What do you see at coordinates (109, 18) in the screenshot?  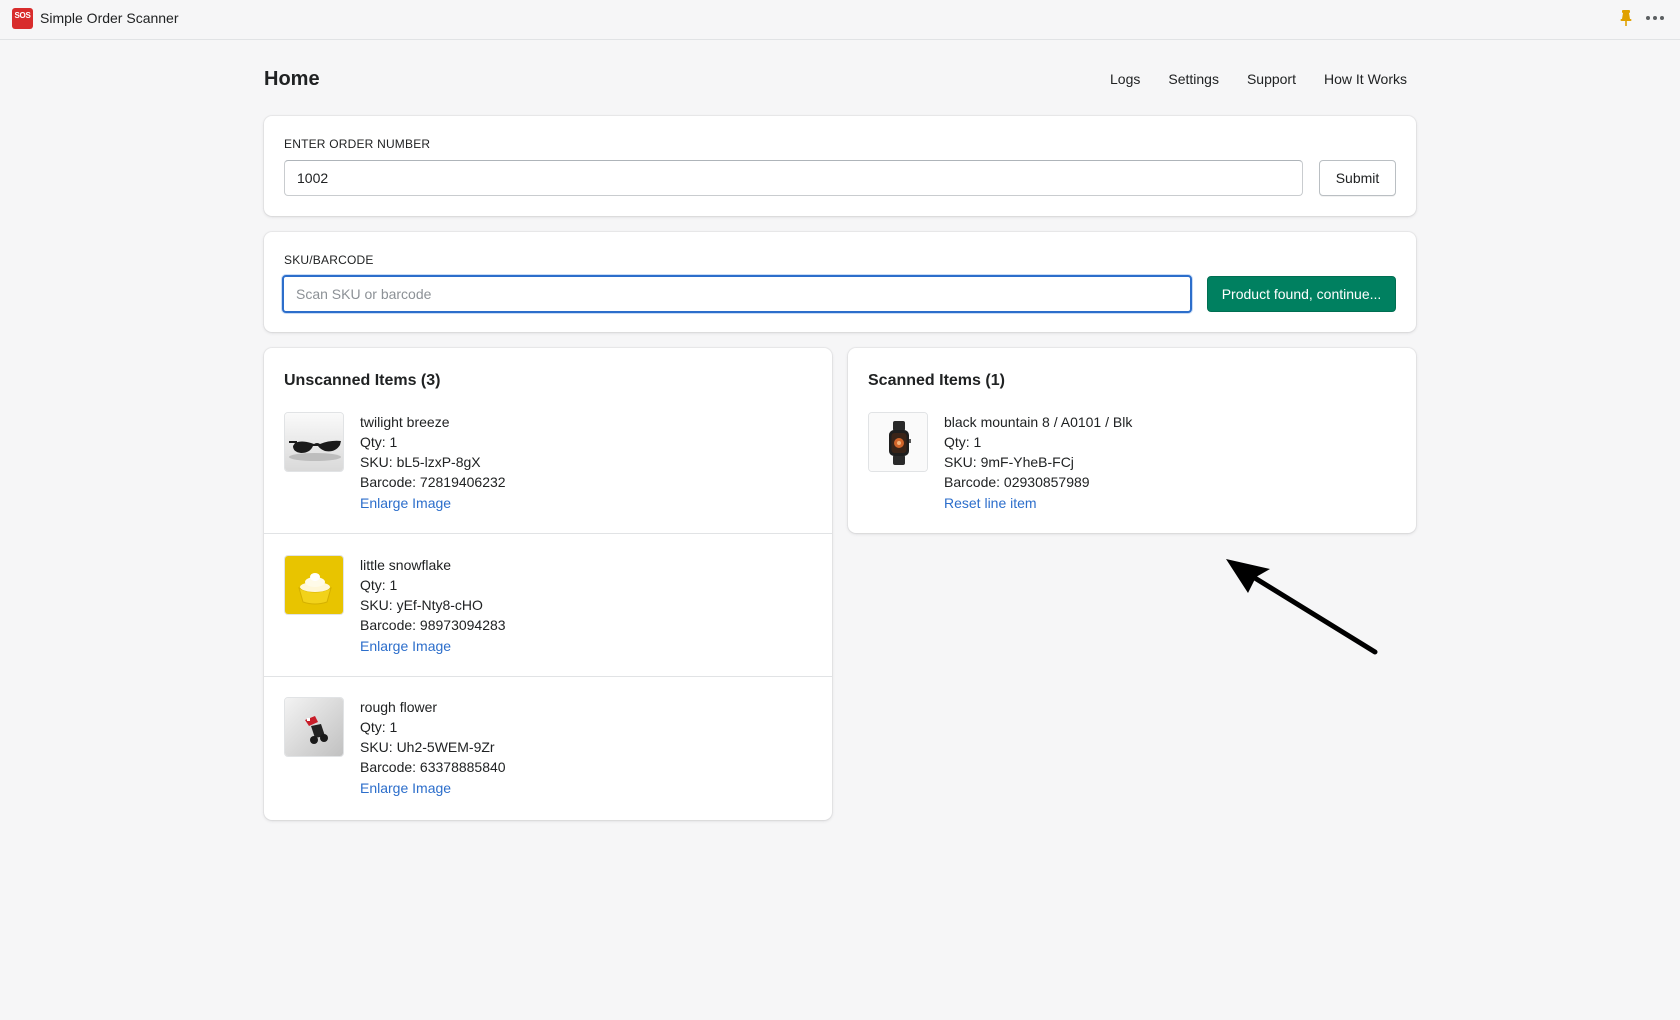 I see `app-title: Simple Order Scanner` at bounding box center [109, 18].